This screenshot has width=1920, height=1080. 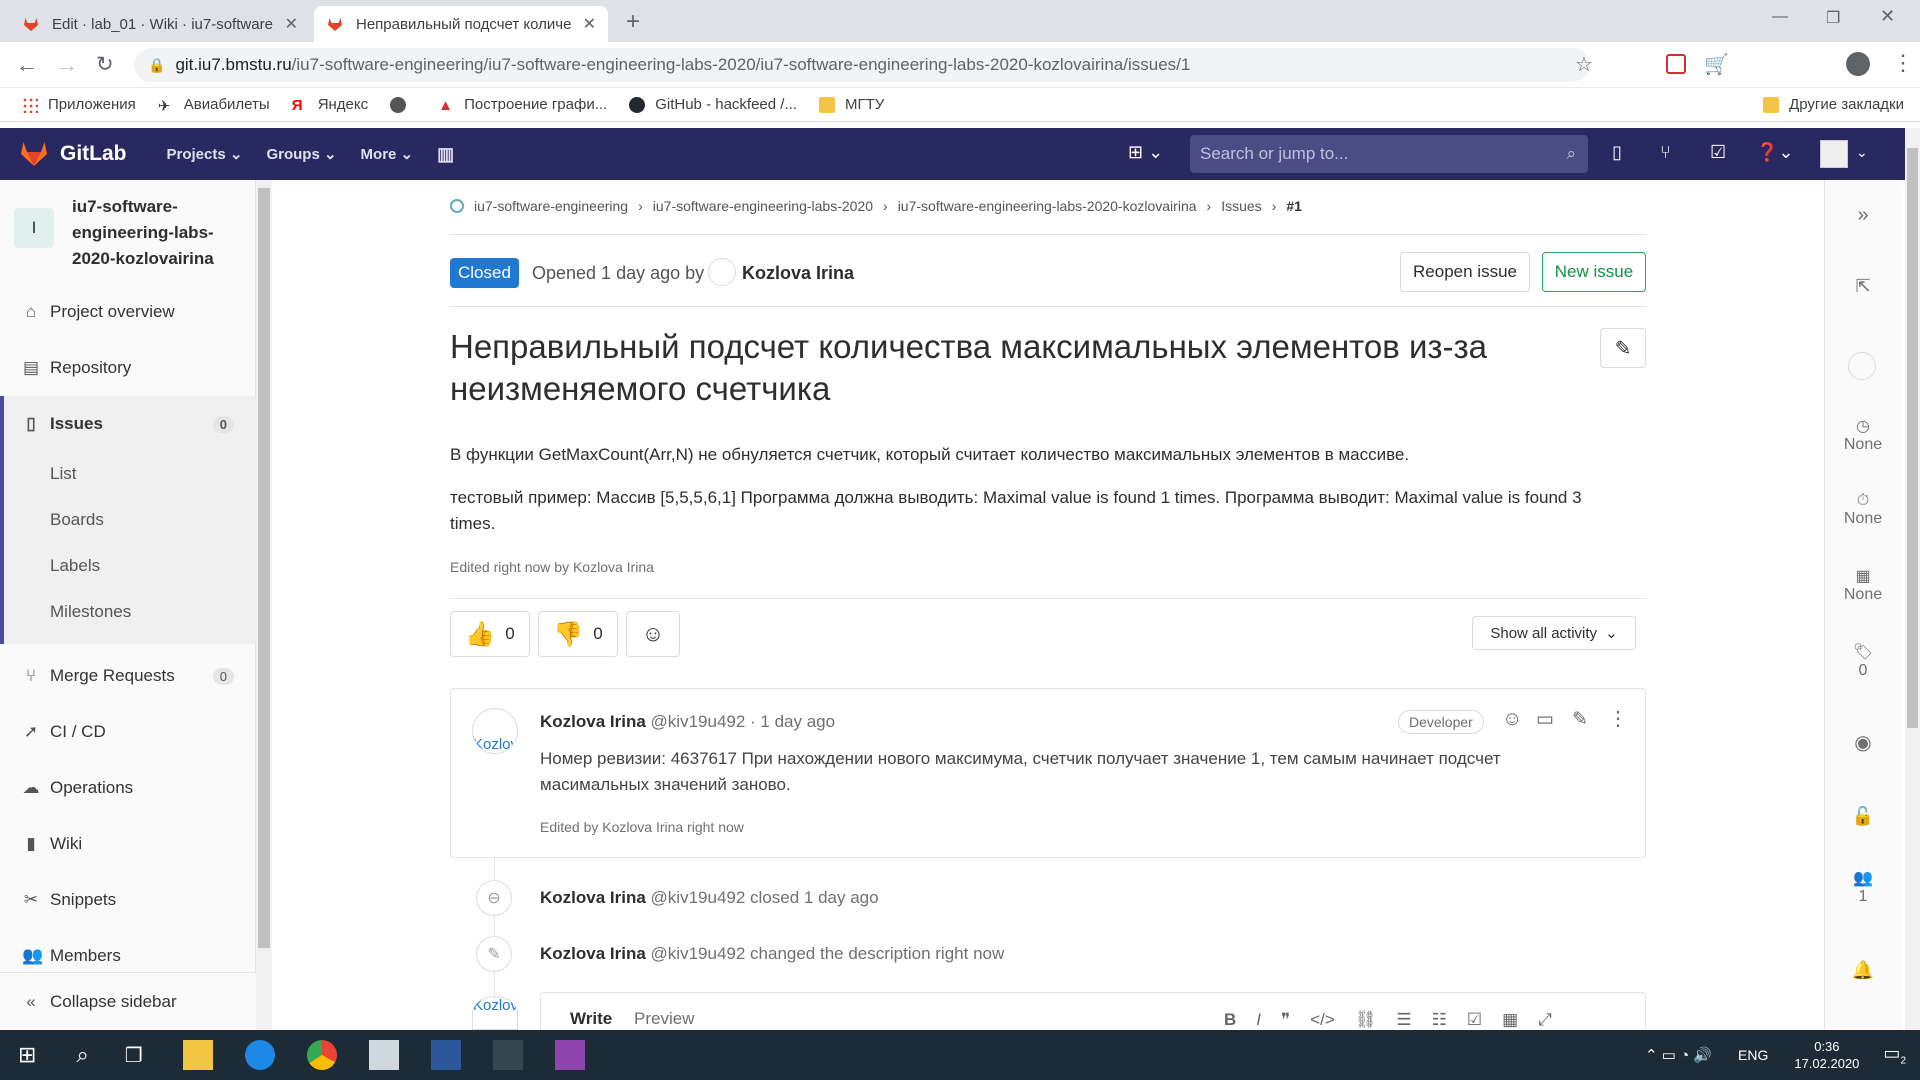 What do you see at coordinates (1862, 152) in the screenshot?
I see `chevron-down-icon: ⌄` at bounding box center [1862, 152].